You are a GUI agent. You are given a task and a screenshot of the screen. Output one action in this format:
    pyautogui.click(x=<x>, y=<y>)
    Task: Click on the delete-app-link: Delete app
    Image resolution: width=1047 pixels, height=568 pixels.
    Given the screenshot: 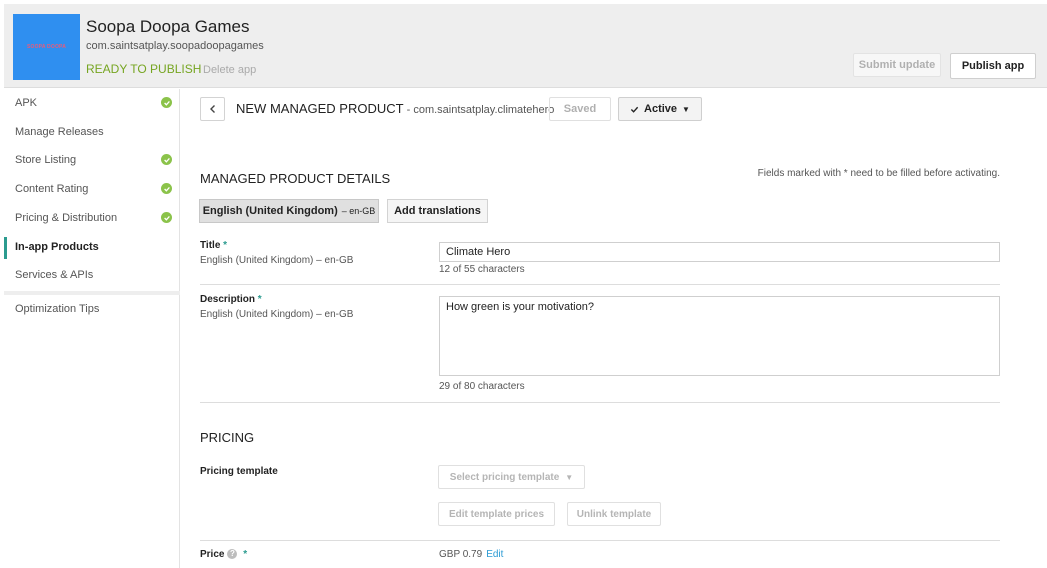 What is the action you would take?
    pyautogui.click(x=229, y=70)
    